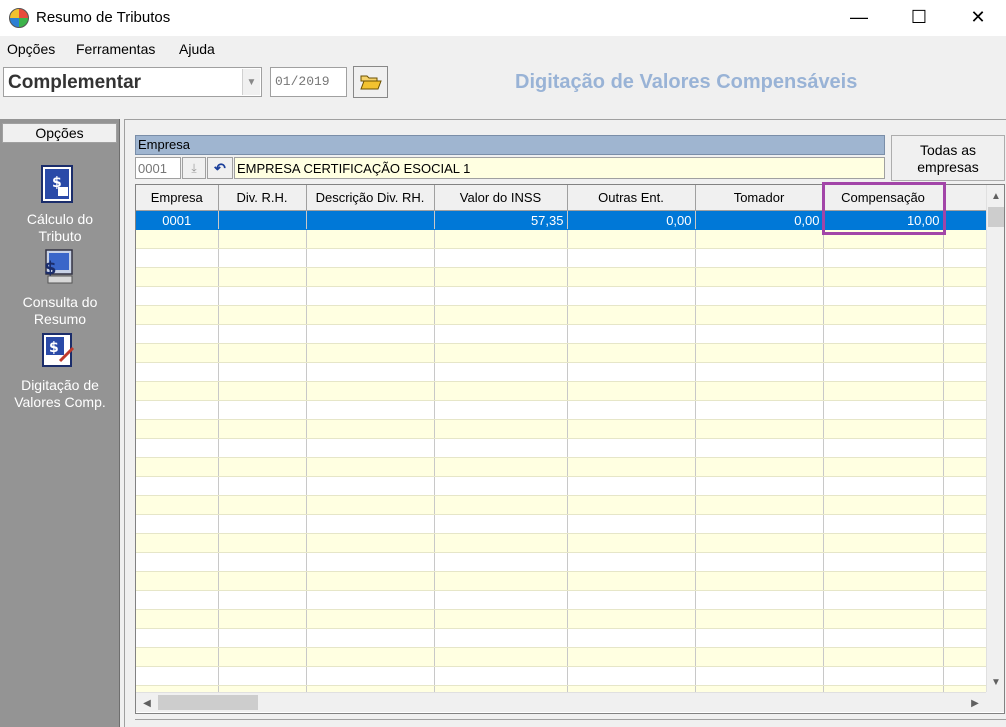 Image resolution: width=1006 pixels, height=727 pixels. I want to click on horizontal-scroll-thumb, so click(208, 702).